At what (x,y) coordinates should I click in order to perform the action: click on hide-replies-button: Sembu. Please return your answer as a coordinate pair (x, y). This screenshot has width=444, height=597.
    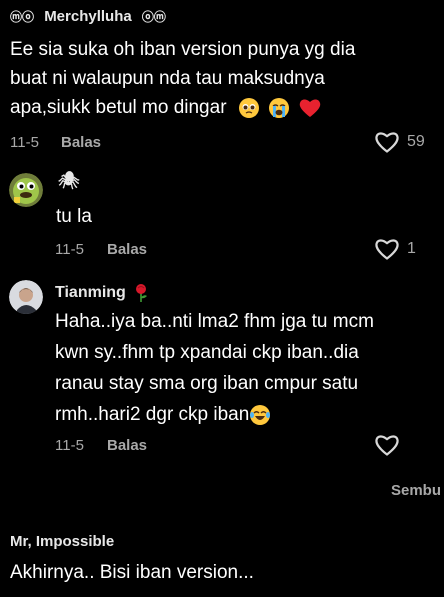
    Looking at the image, I should click on (416, 490).